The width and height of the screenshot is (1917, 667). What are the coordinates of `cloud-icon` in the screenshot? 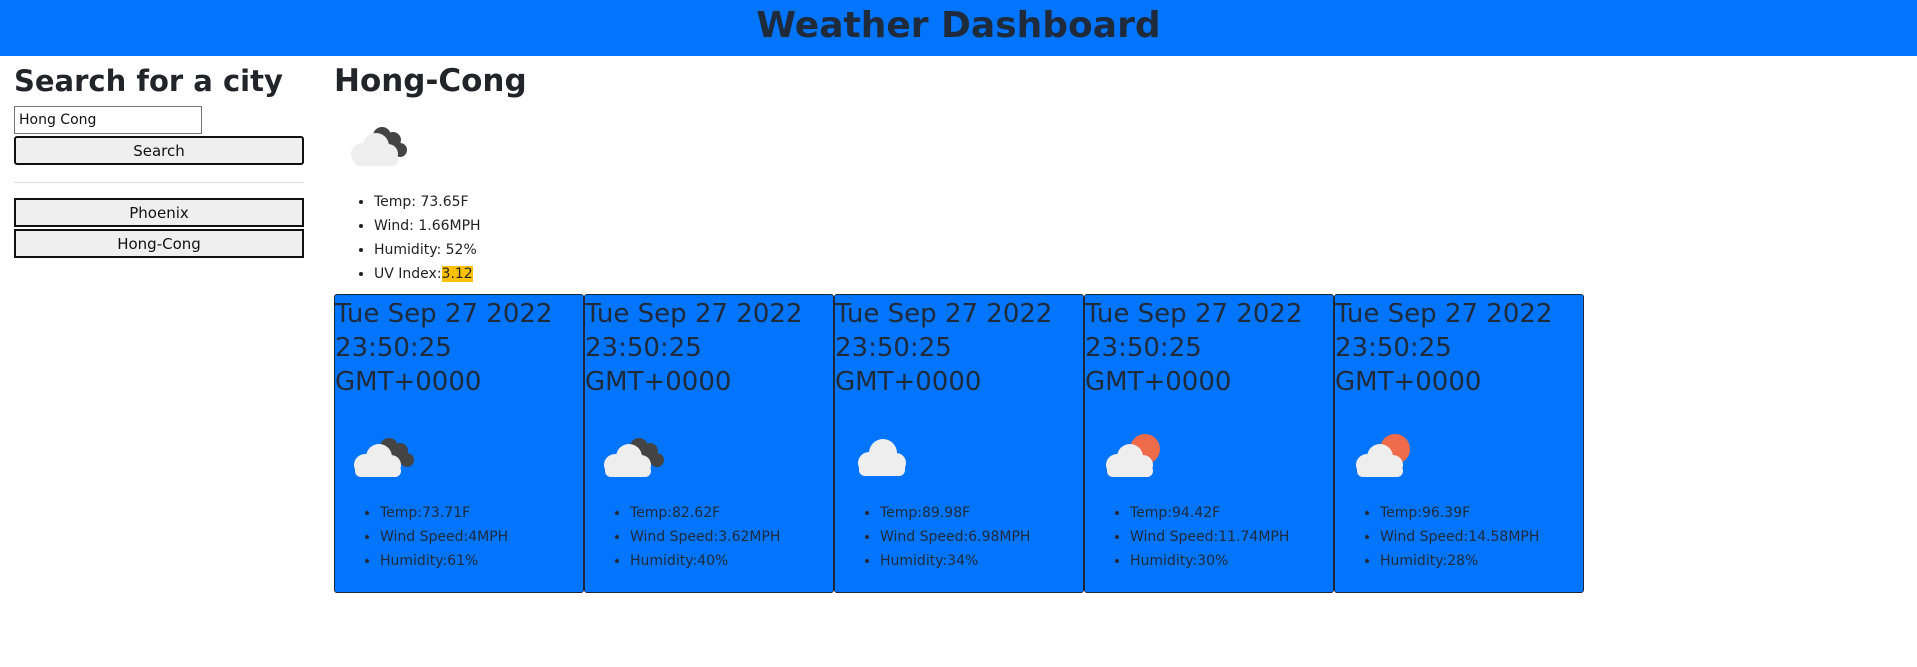 It's located at (882, 457).